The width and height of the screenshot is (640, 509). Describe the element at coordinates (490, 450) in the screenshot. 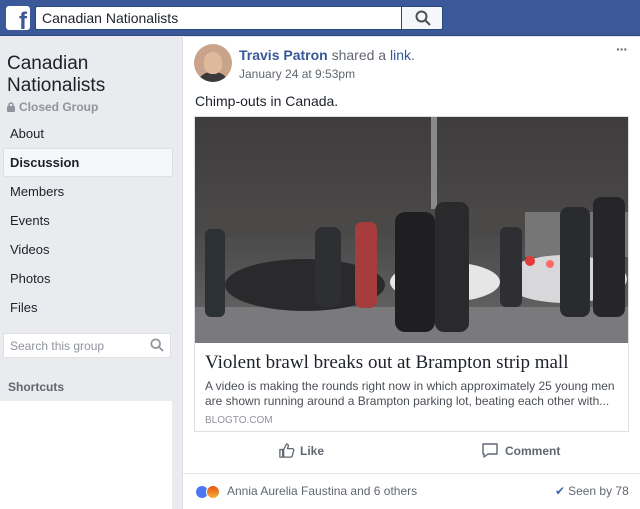

I see `comment-icon` at that location.